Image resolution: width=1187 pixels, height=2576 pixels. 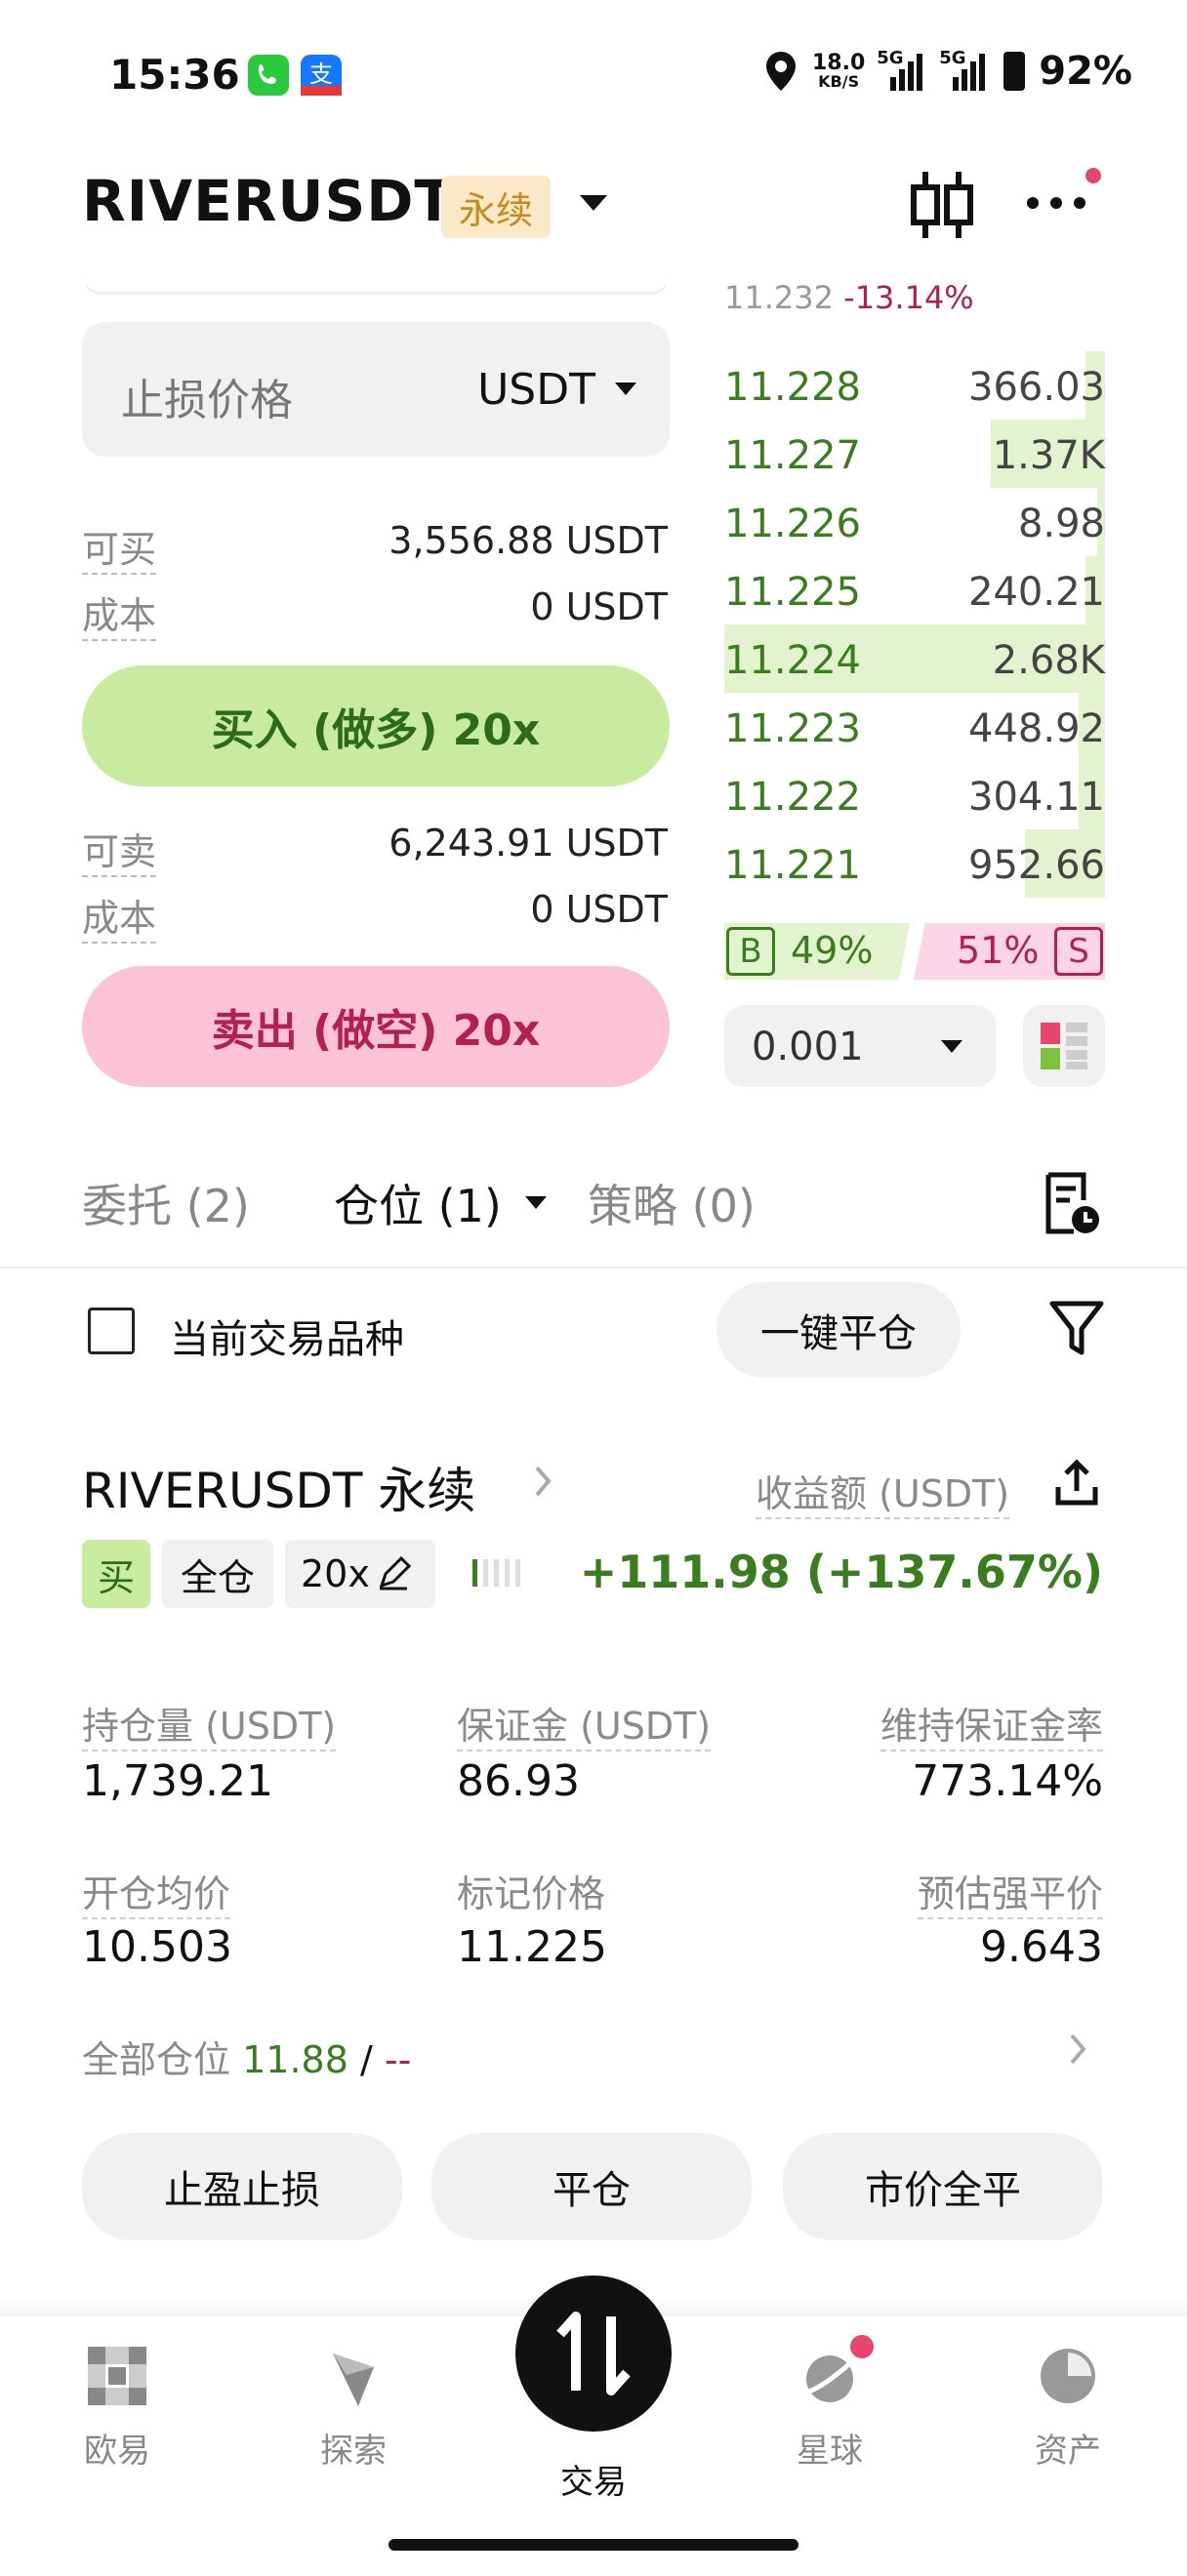 I want to click on tab-positions: 仓位 (1), so click(x=418, y=1203).